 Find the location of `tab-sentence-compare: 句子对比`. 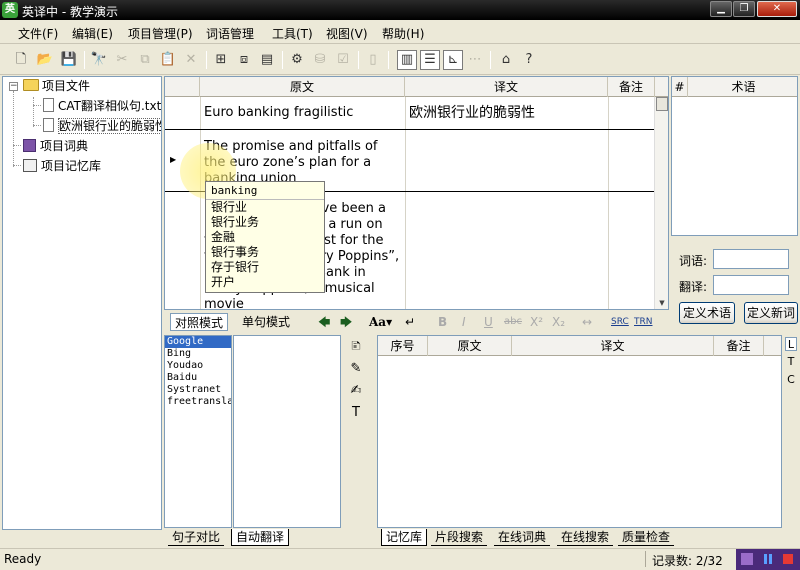

tab-sentence-compare: 句子对比 is located at coordinates (196, 537).